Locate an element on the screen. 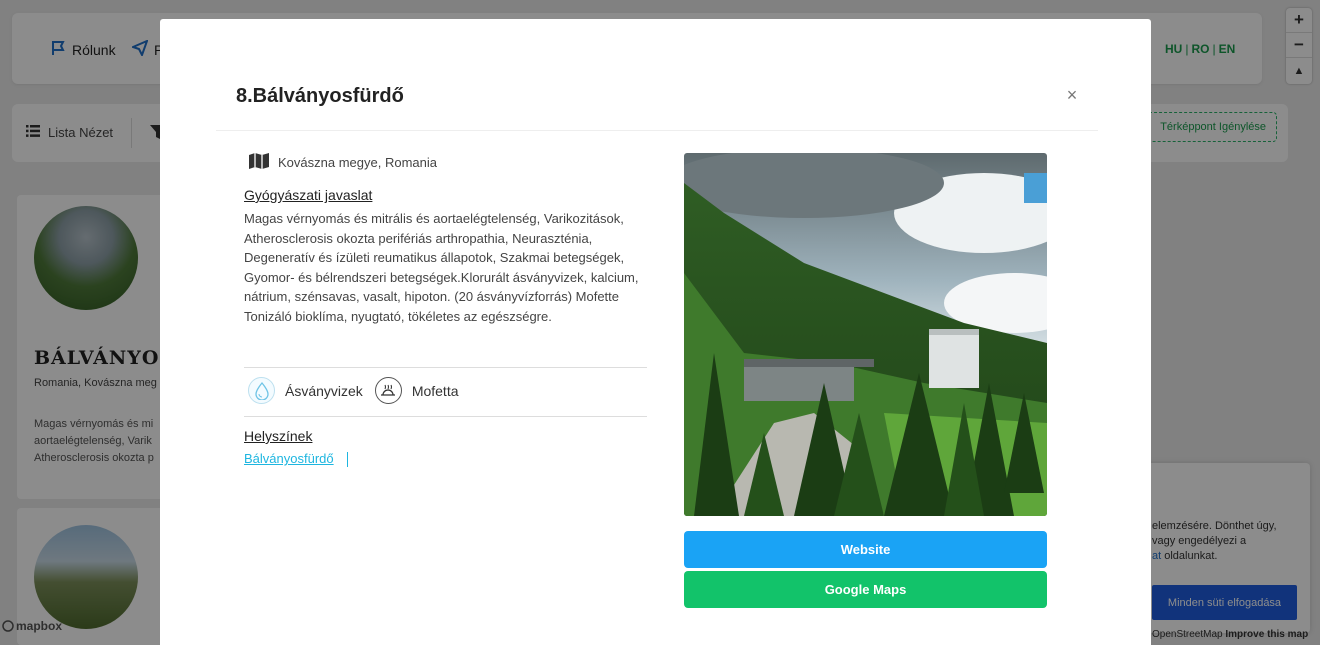  tag-mofetta: Mofetta is located at coordinates (416, 390).